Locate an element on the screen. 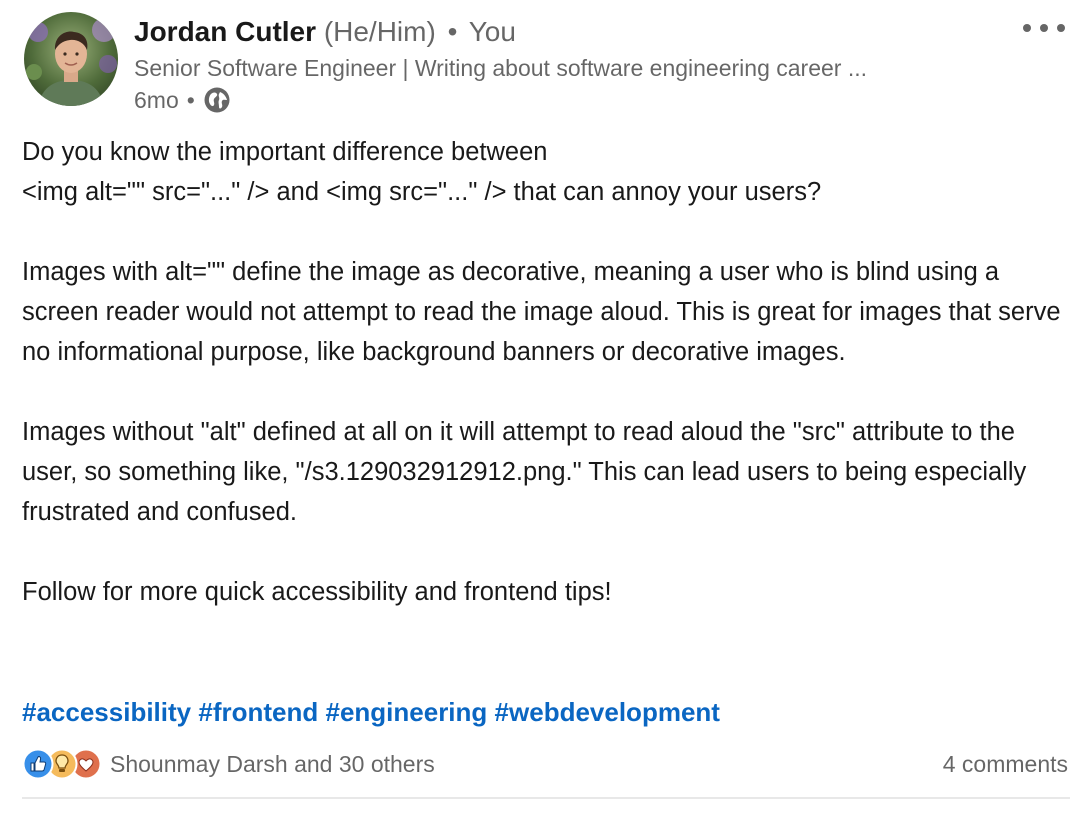 The width and height of the screenshot is (1092, 818). relation-label: You is located at coordinates (492, 31).